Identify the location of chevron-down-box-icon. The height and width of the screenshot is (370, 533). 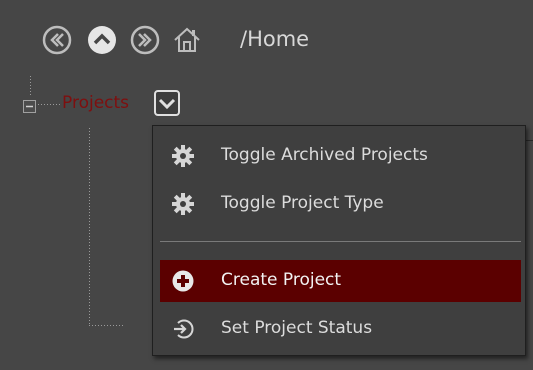
(167, 103).